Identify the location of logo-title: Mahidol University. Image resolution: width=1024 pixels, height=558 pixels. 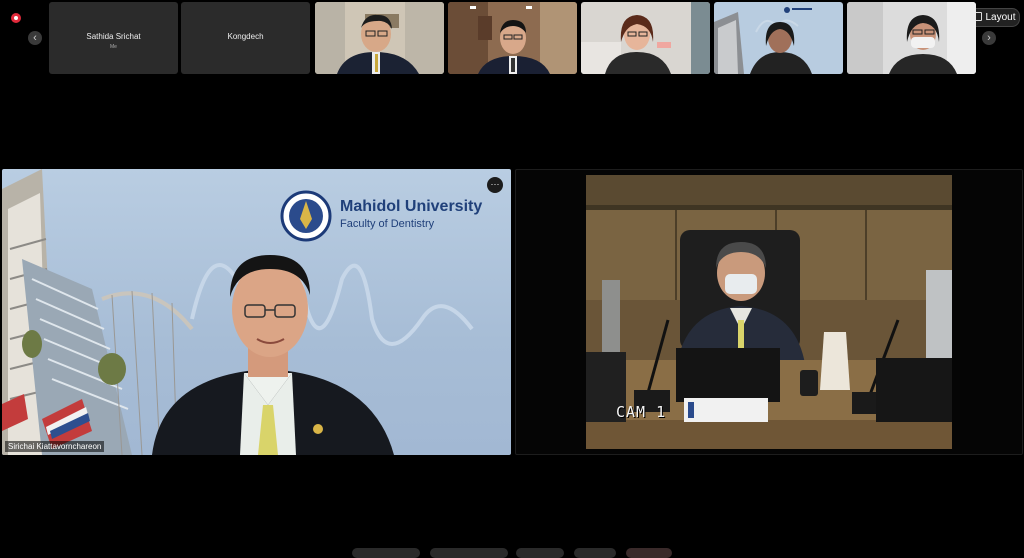
(411, 206).